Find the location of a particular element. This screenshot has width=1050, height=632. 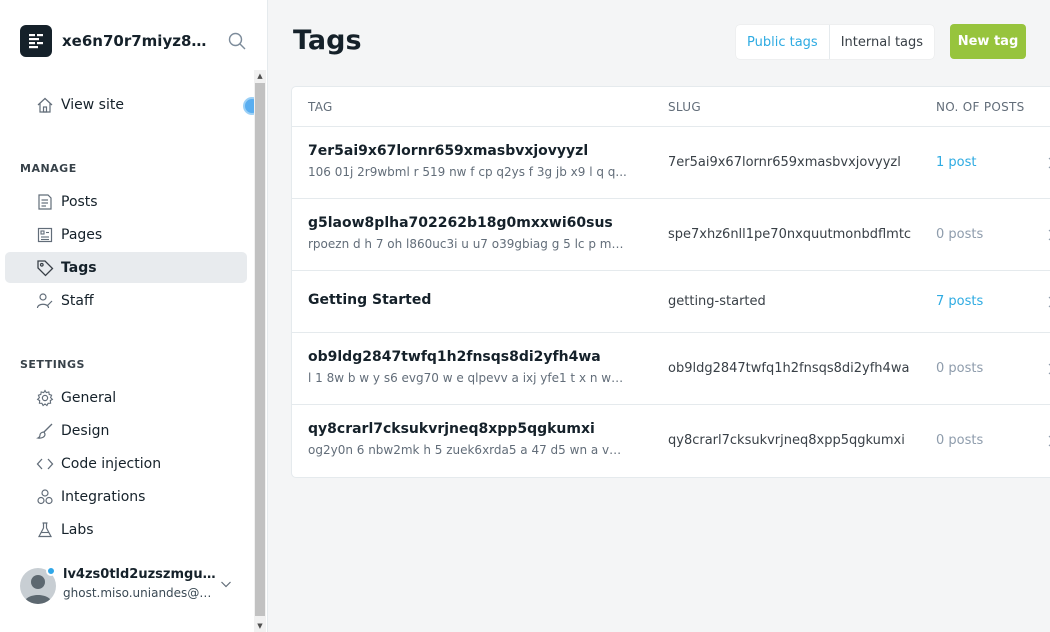

tag-slug: qy8crarl7cksukvrjneq8xpp5qgkumxi is located at coordinates (786, 440).